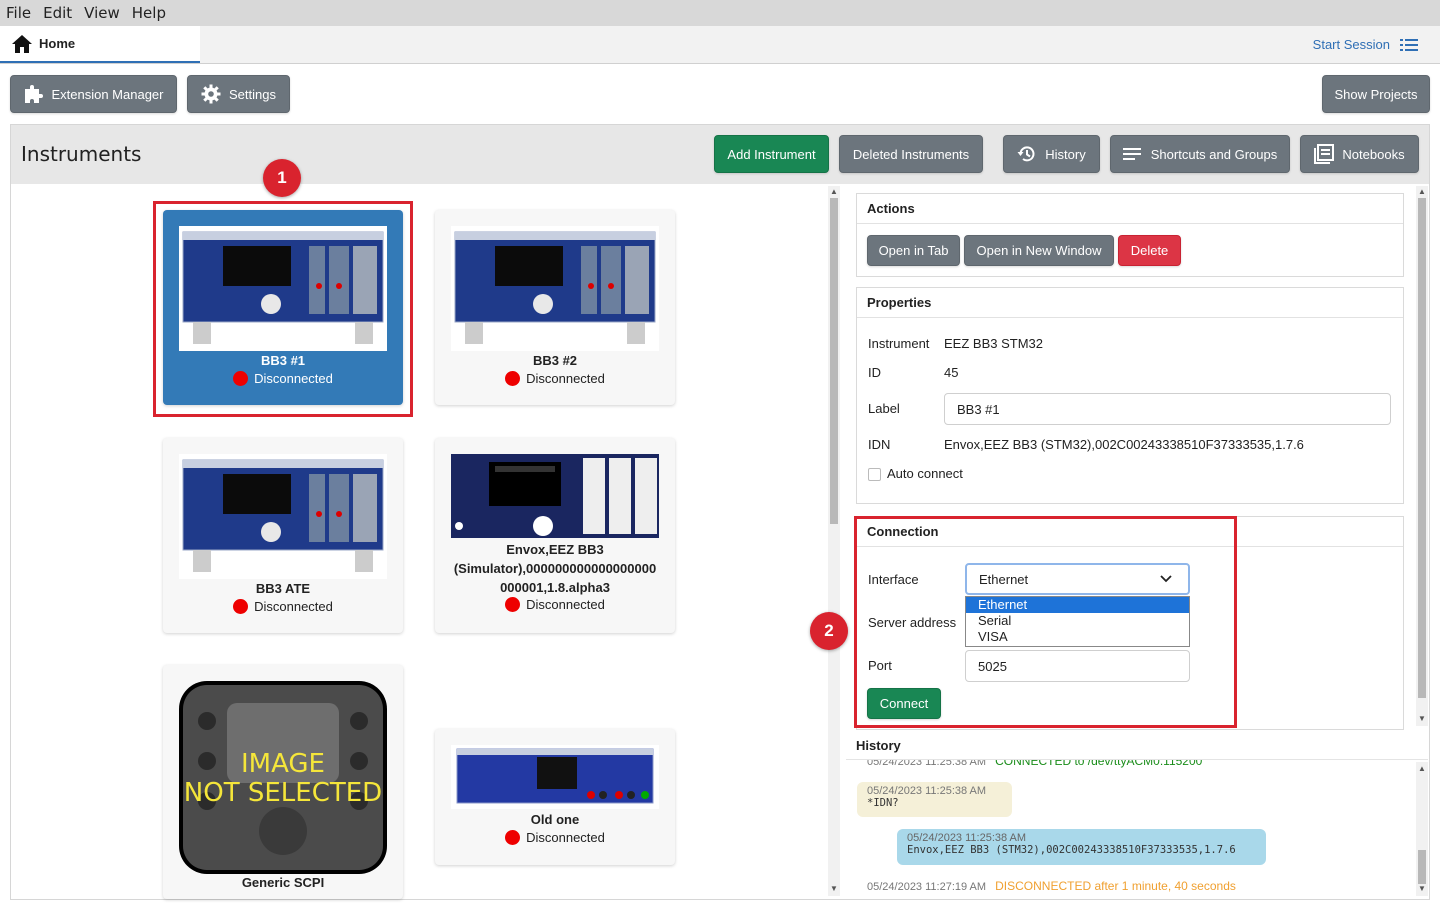 The image size is (1440, 909). I want to click on history-label: History, so click(1065, 154).